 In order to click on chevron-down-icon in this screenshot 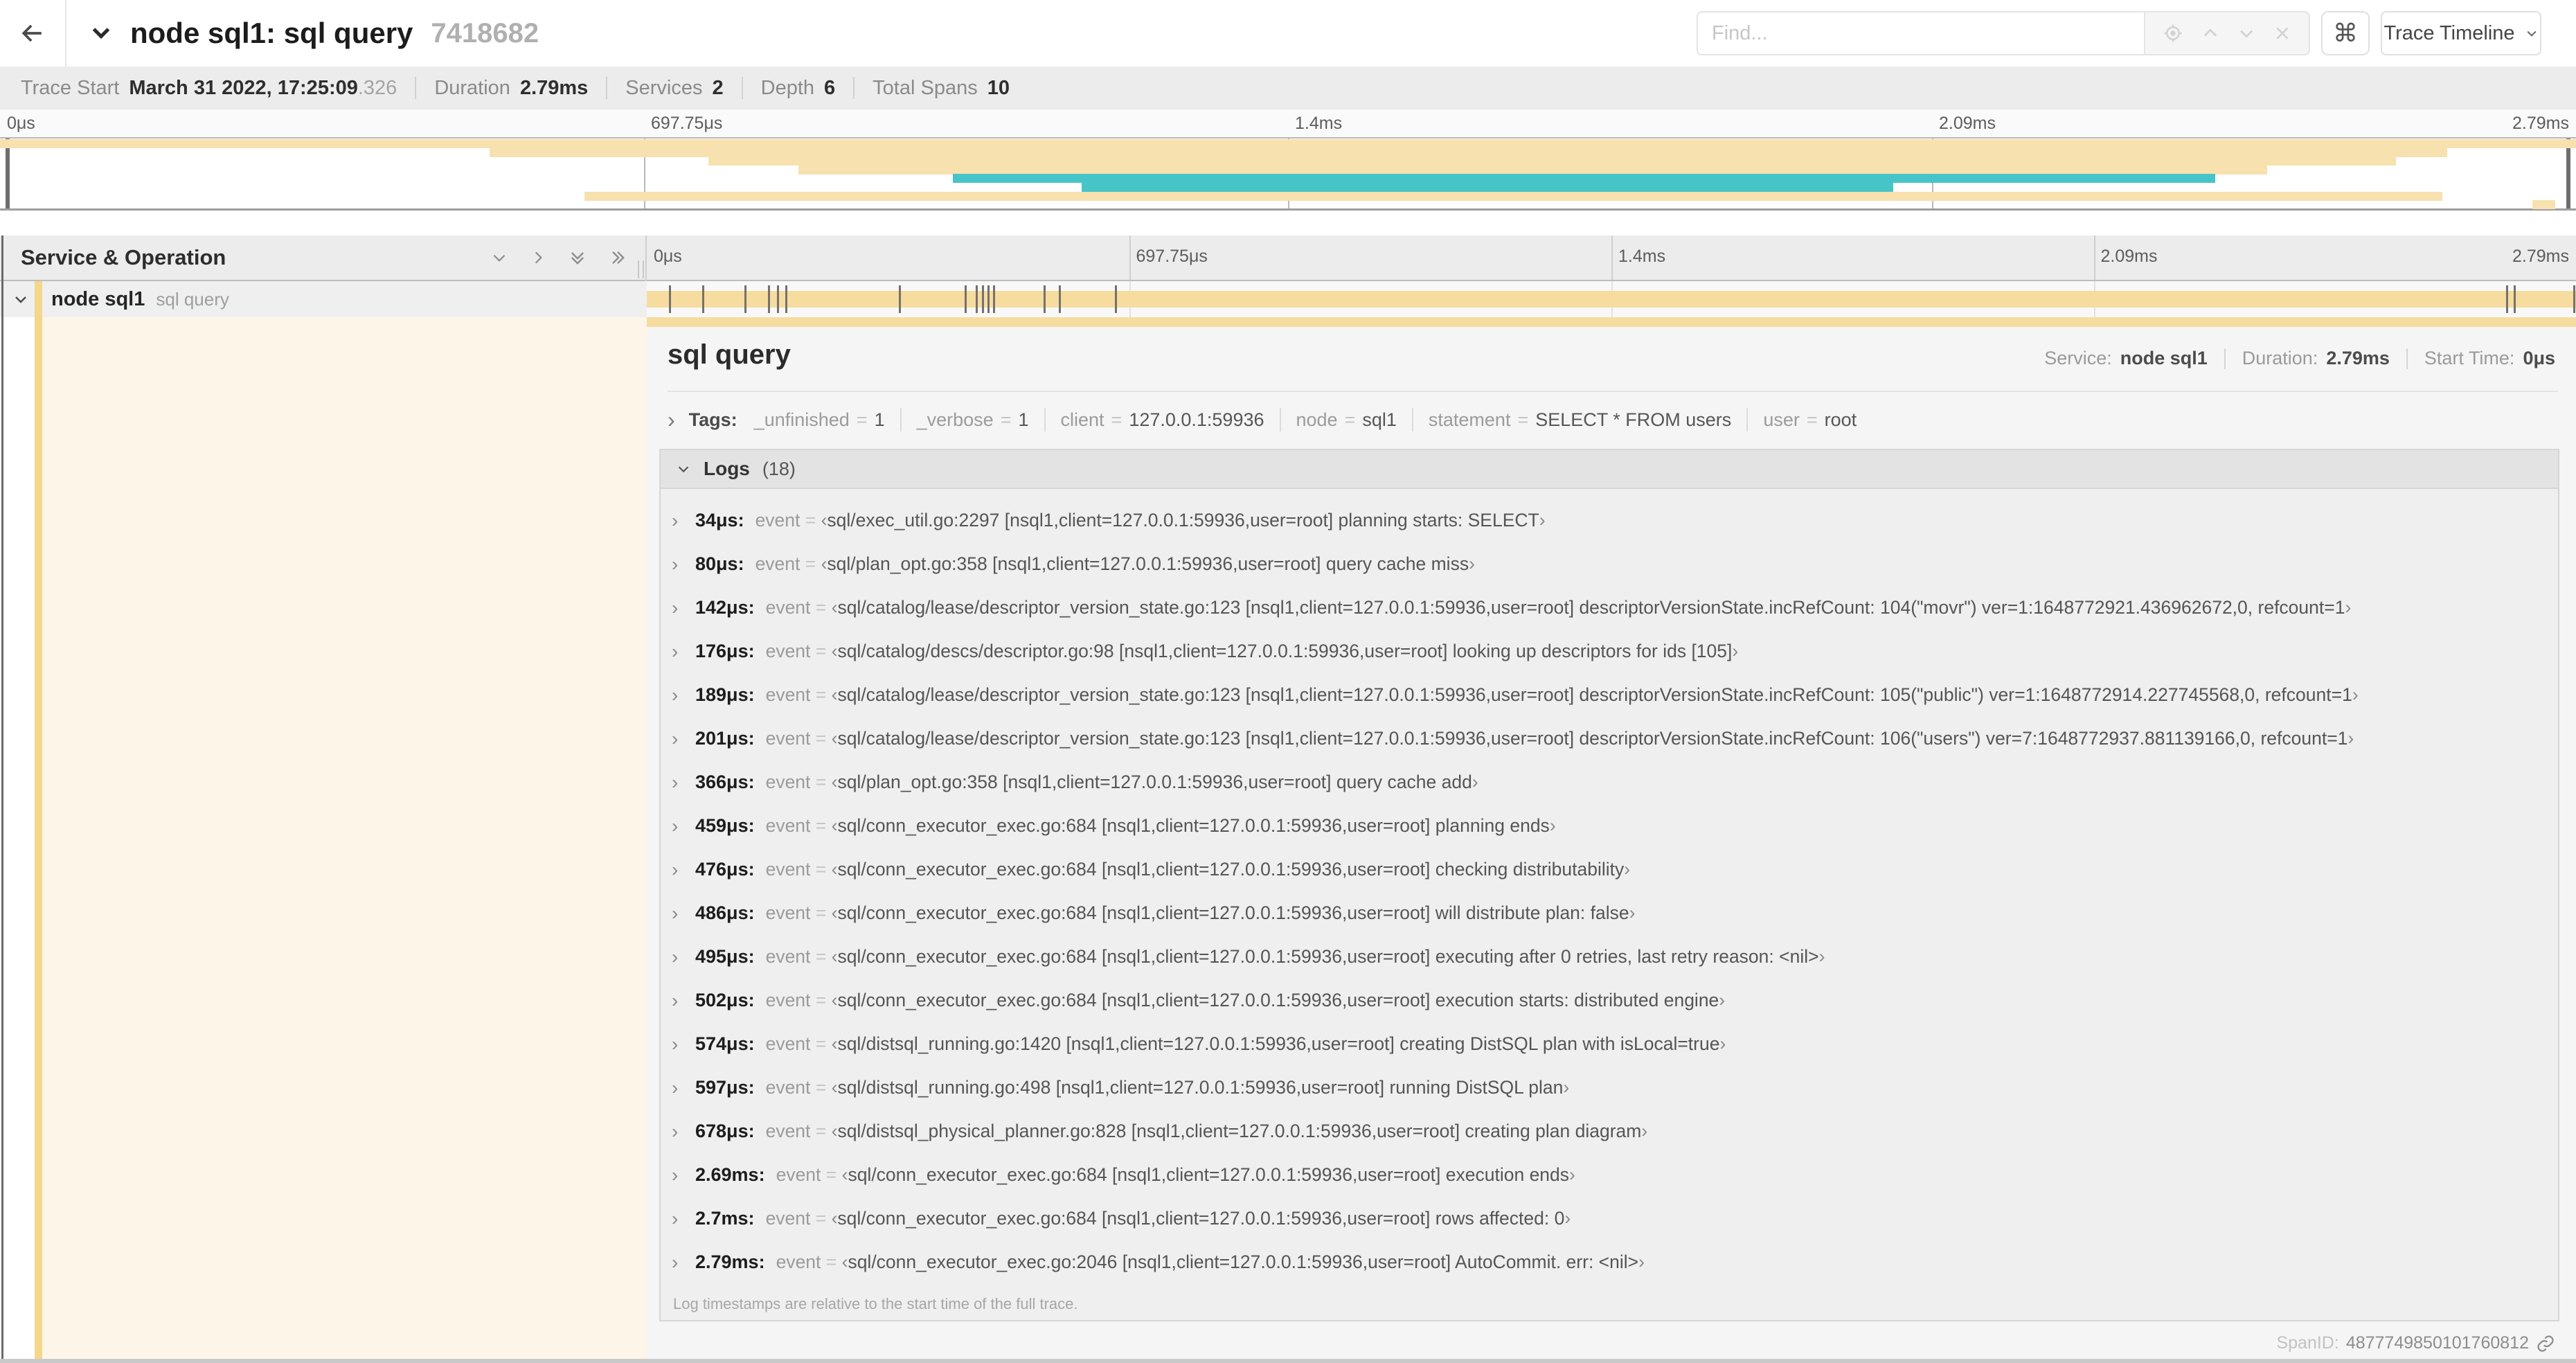, I will do `click(2531, 33)`.